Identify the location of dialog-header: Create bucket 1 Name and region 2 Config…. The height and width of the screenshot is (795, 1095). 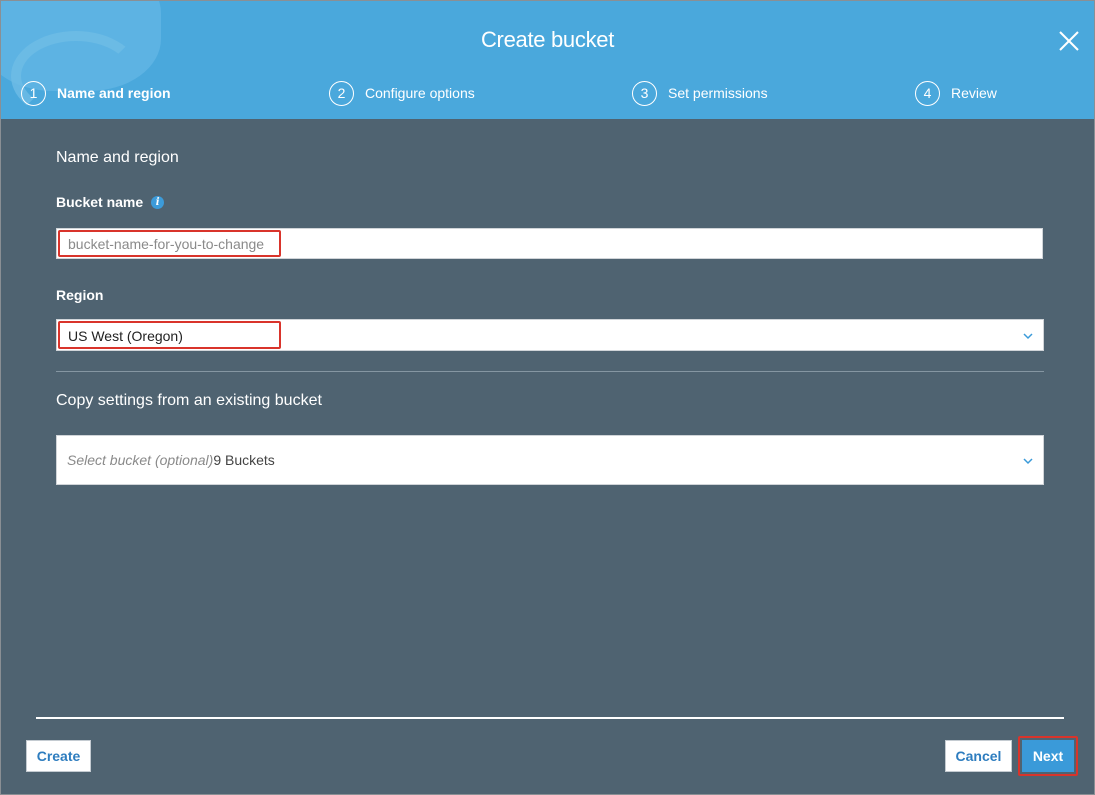
(547, 60).